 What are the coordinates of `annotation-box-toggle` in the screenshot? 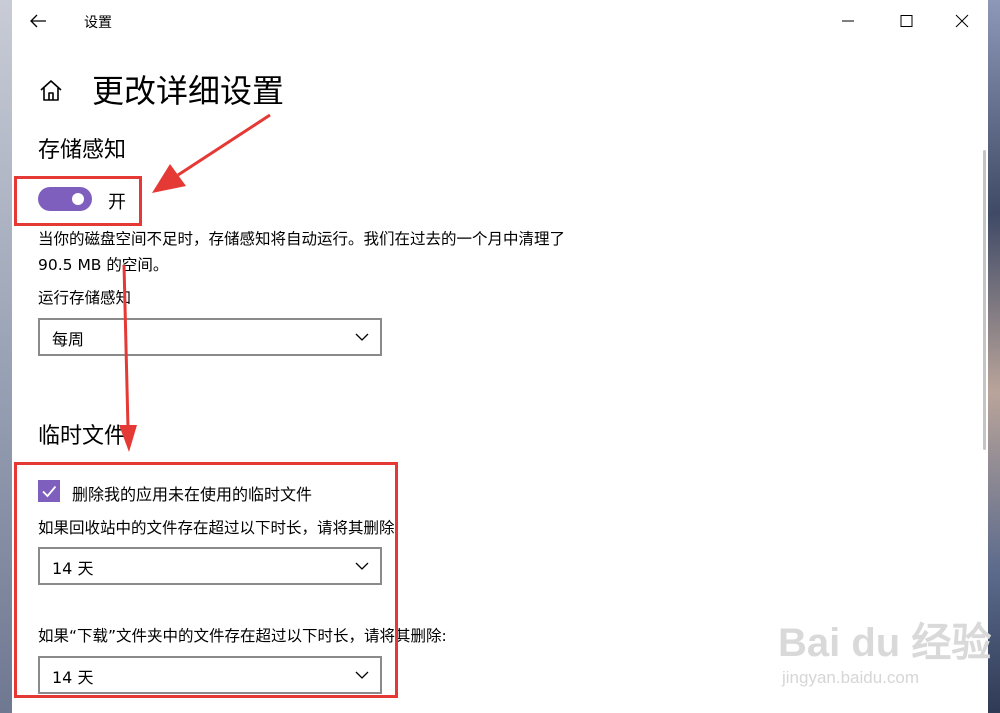 It's located at (78, 201).